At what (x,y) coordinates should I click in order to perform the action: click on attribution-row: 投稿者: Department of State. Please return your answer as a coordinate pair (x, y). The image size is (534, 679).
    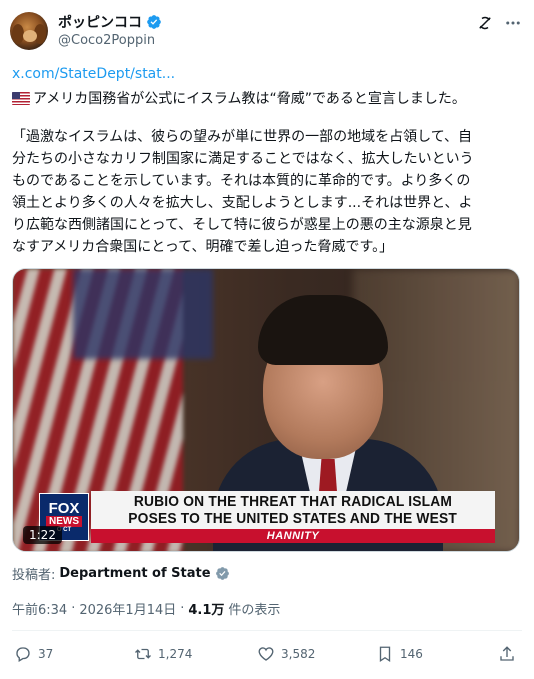
    Looking at the image, I should click on (121, 573).